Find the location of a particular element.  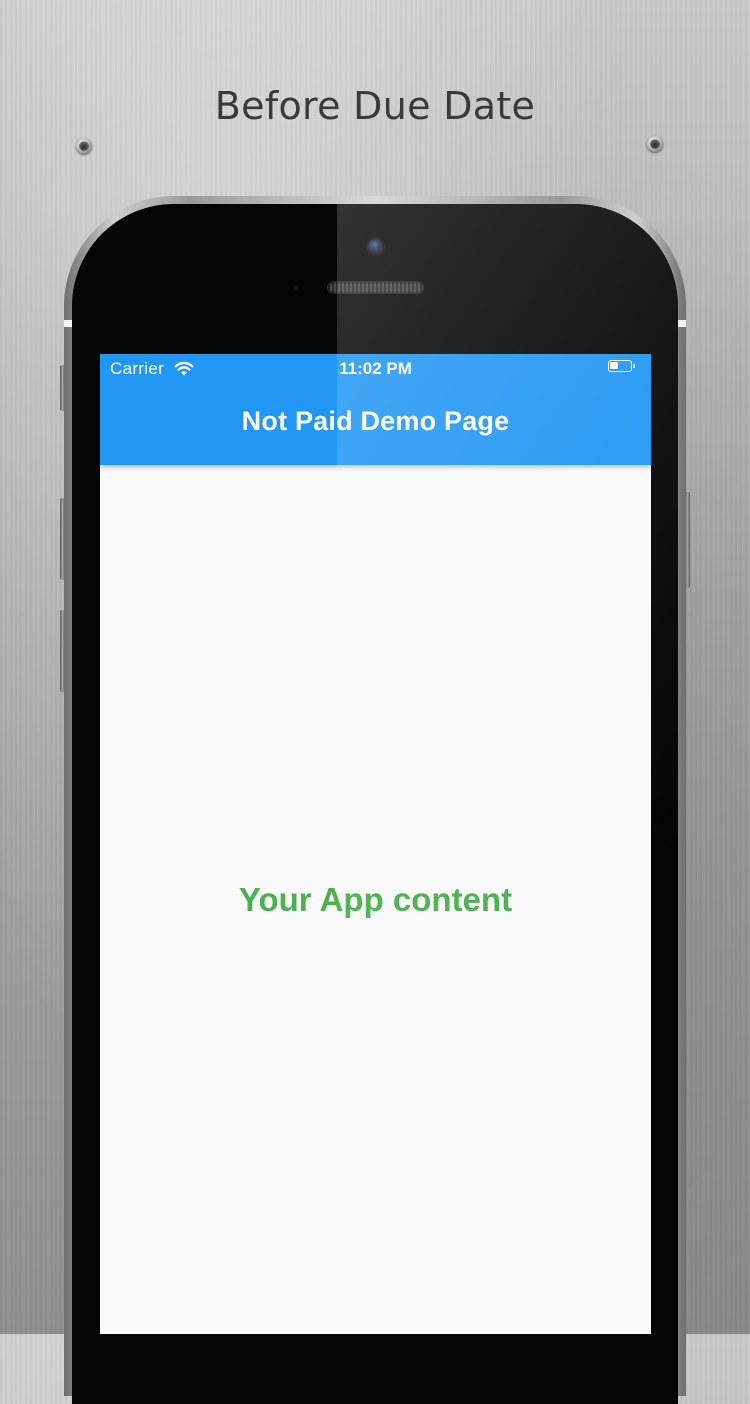

app-content-text: Your App content is located at coordinates (375, 899).